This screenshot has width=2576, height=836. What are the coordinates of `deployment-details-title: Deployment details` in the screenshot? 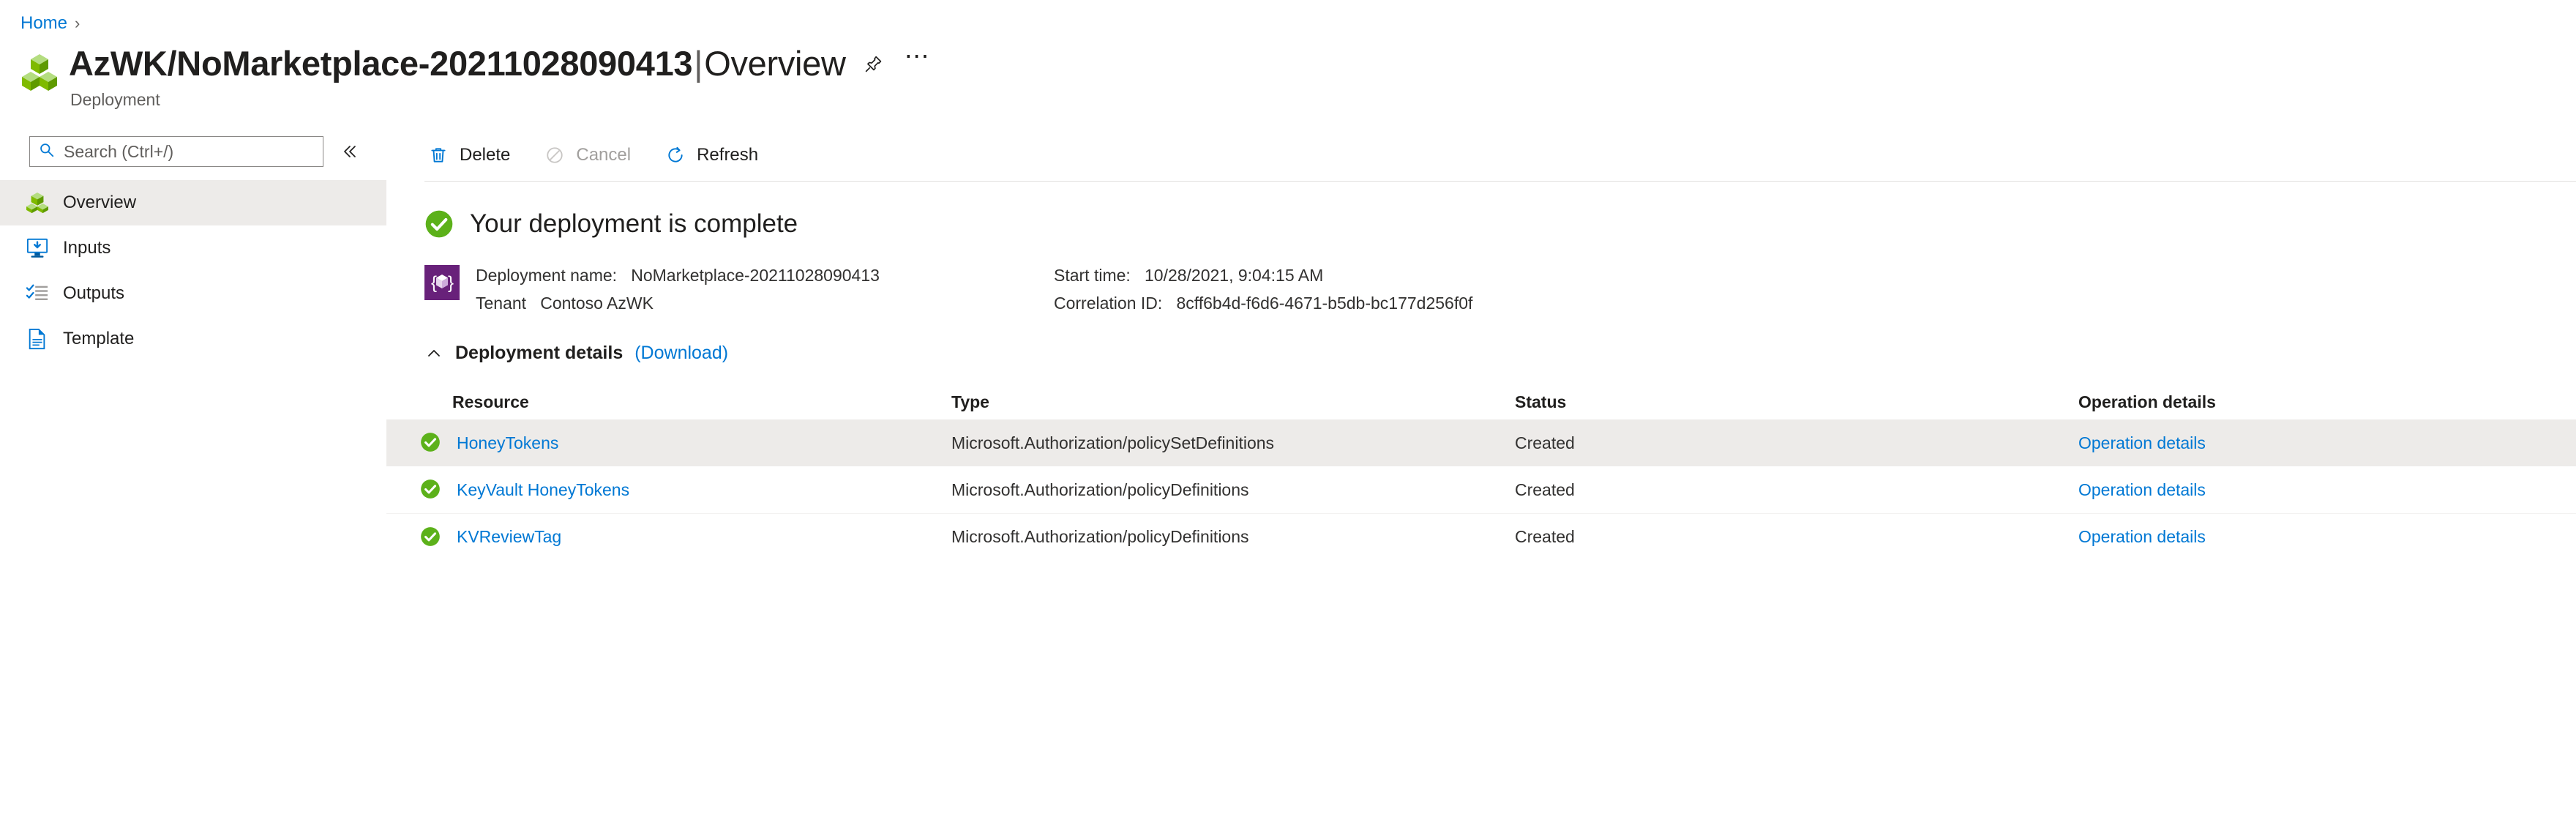 It's located at (539, 353).